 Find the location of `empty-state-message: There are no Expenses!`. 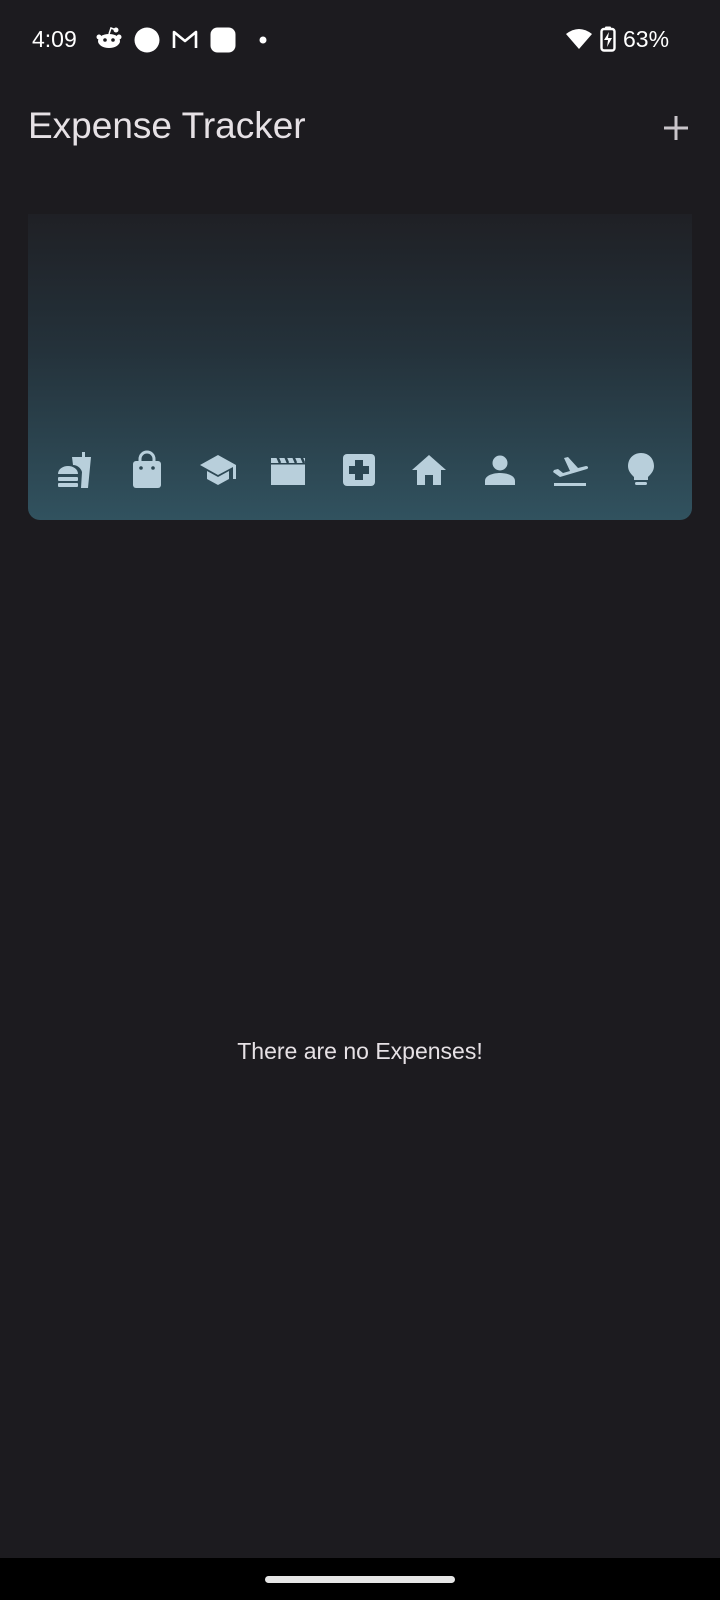

empty-state-message: There are no Expenses! is located at coordinates (360, 1051).